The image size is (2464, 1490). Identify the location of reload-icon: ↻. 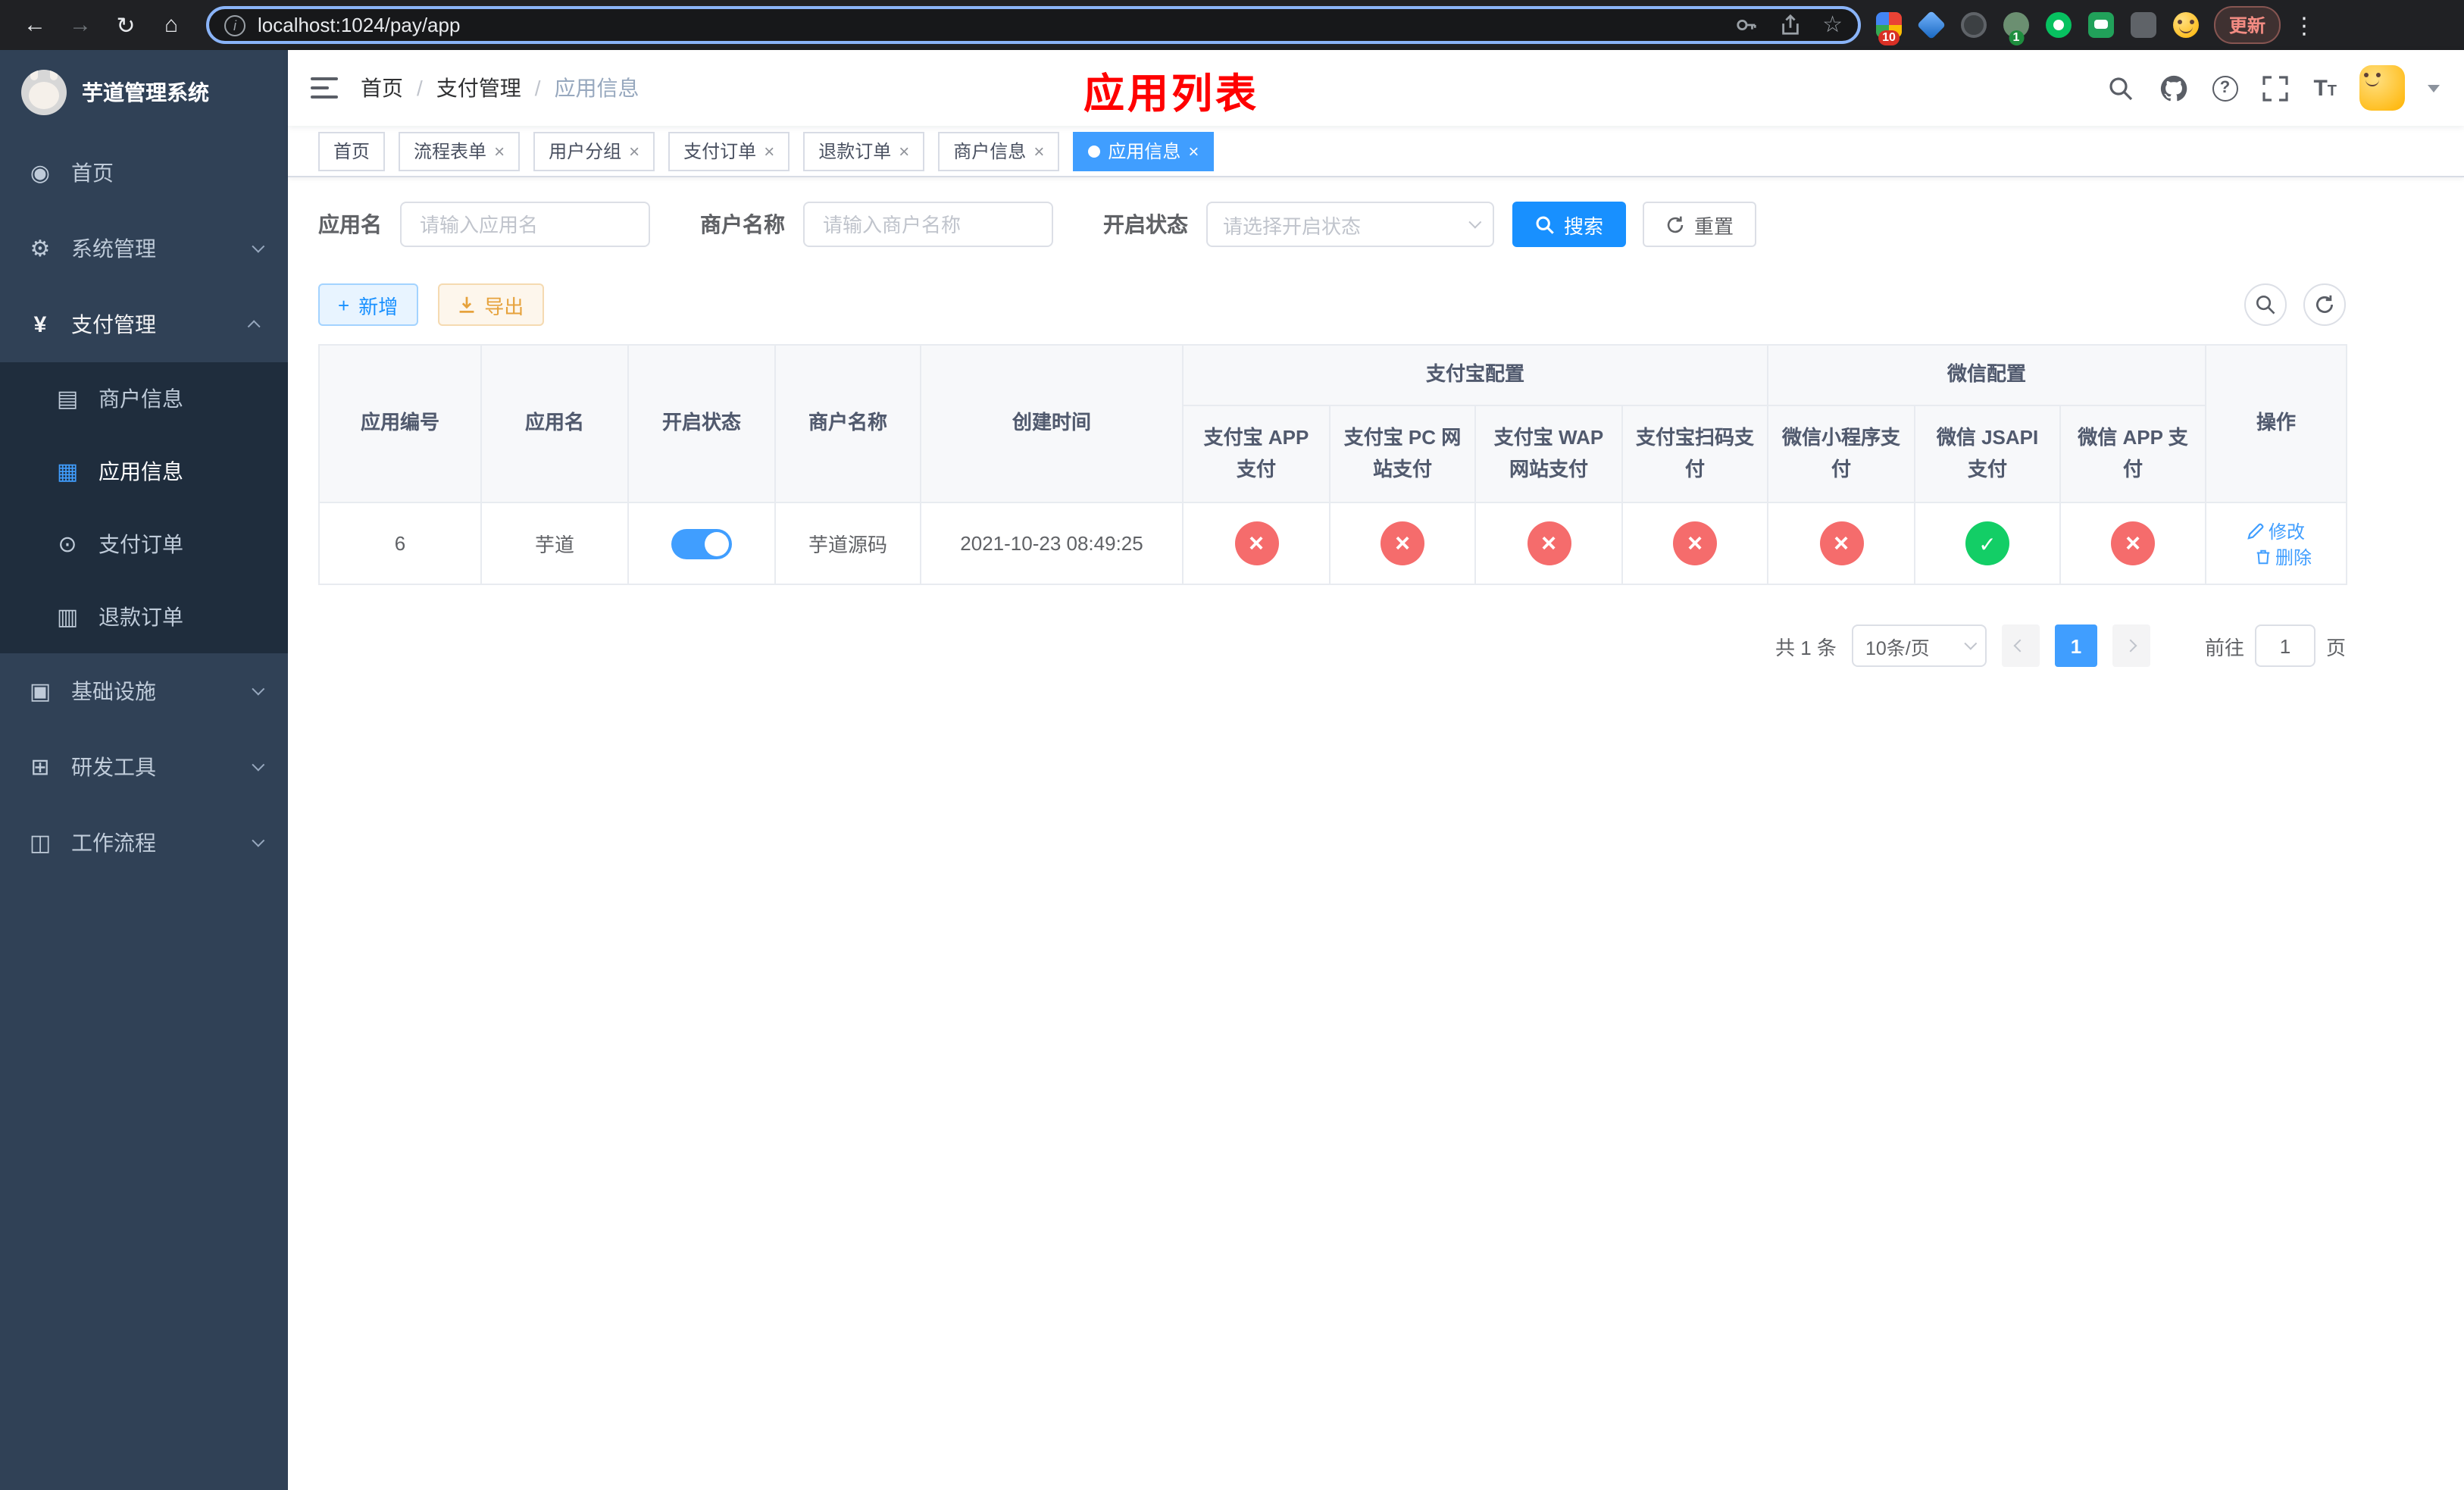
(125, 25).